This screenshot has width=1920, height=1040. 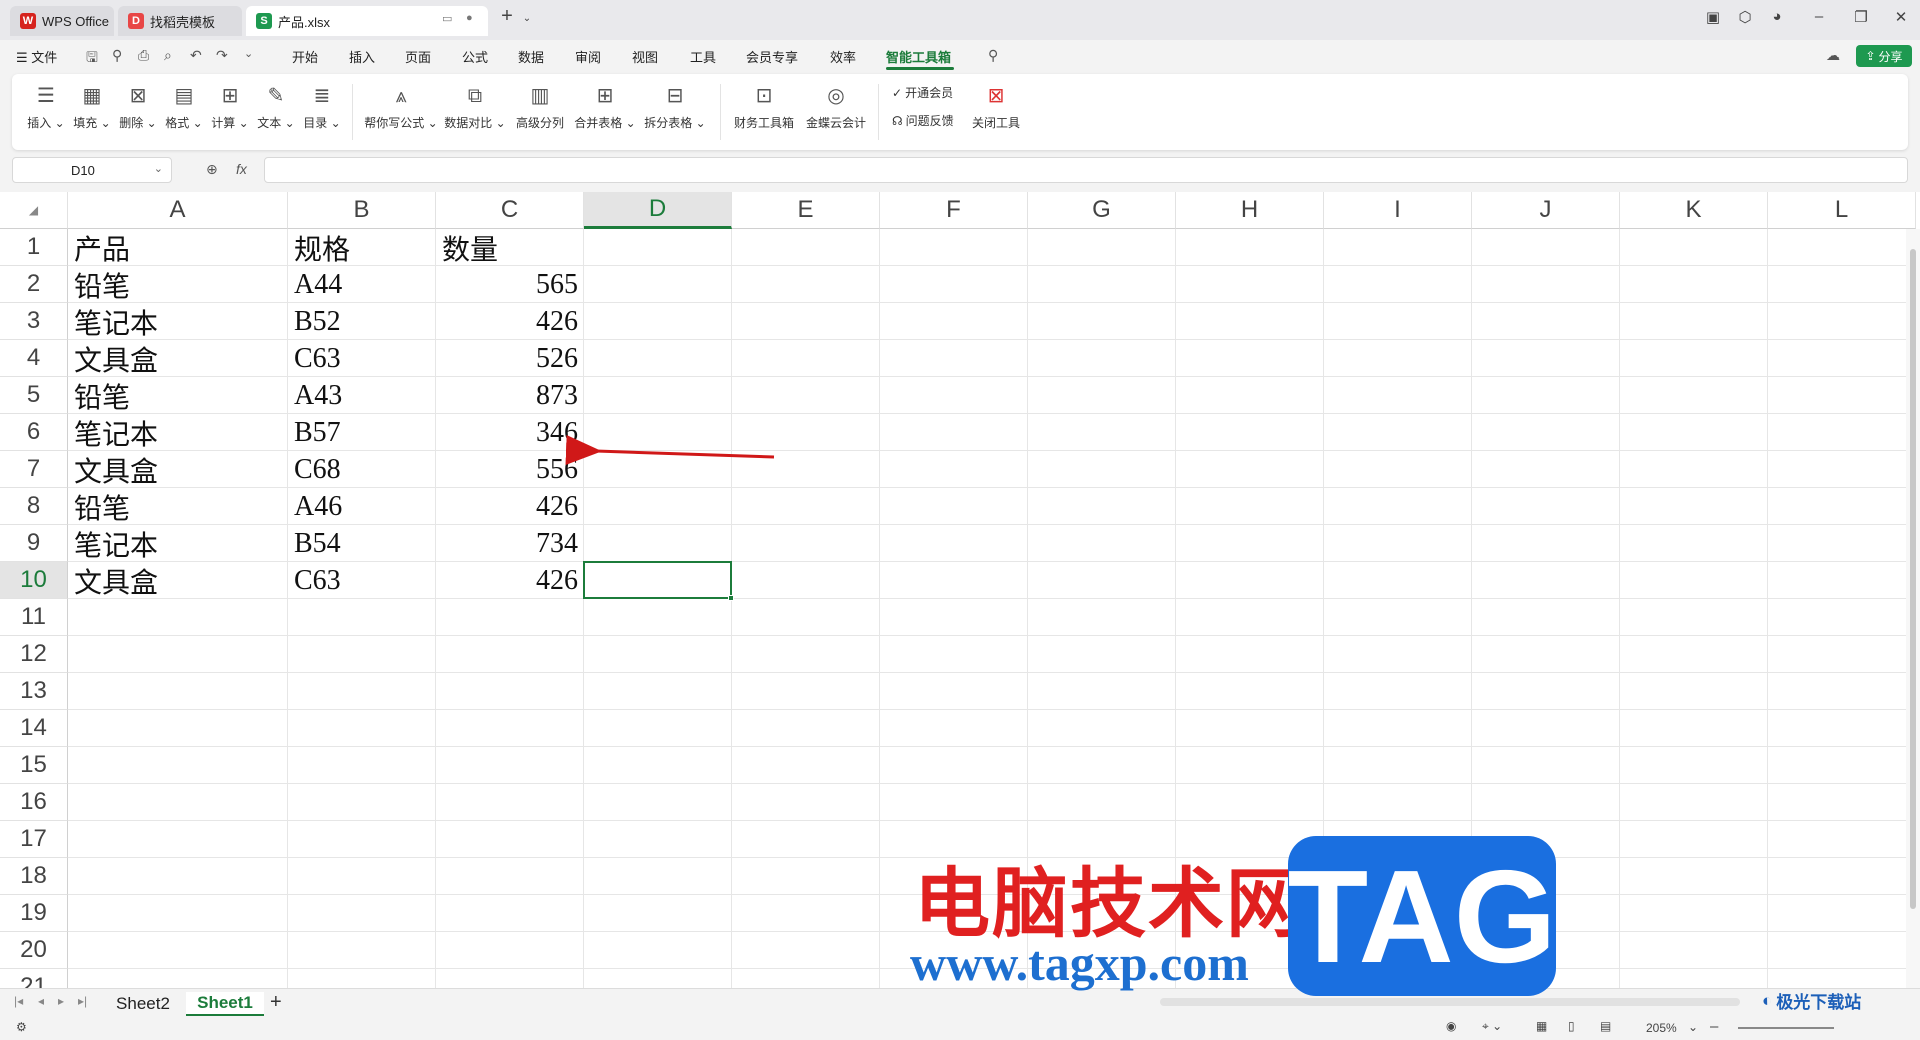 I want to click on row-header-21: 21, so click(x=34, y=978).